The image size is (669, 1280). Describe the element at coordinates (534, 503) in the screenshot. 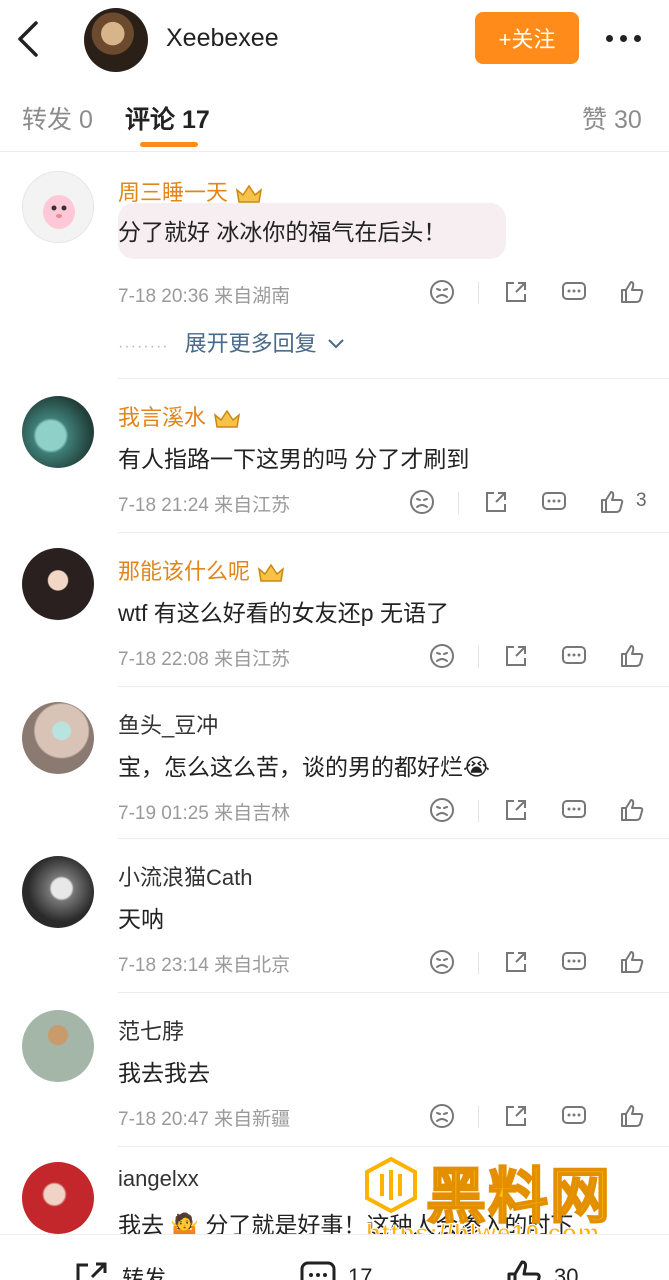

I see `comment-actions: 3` at that location.